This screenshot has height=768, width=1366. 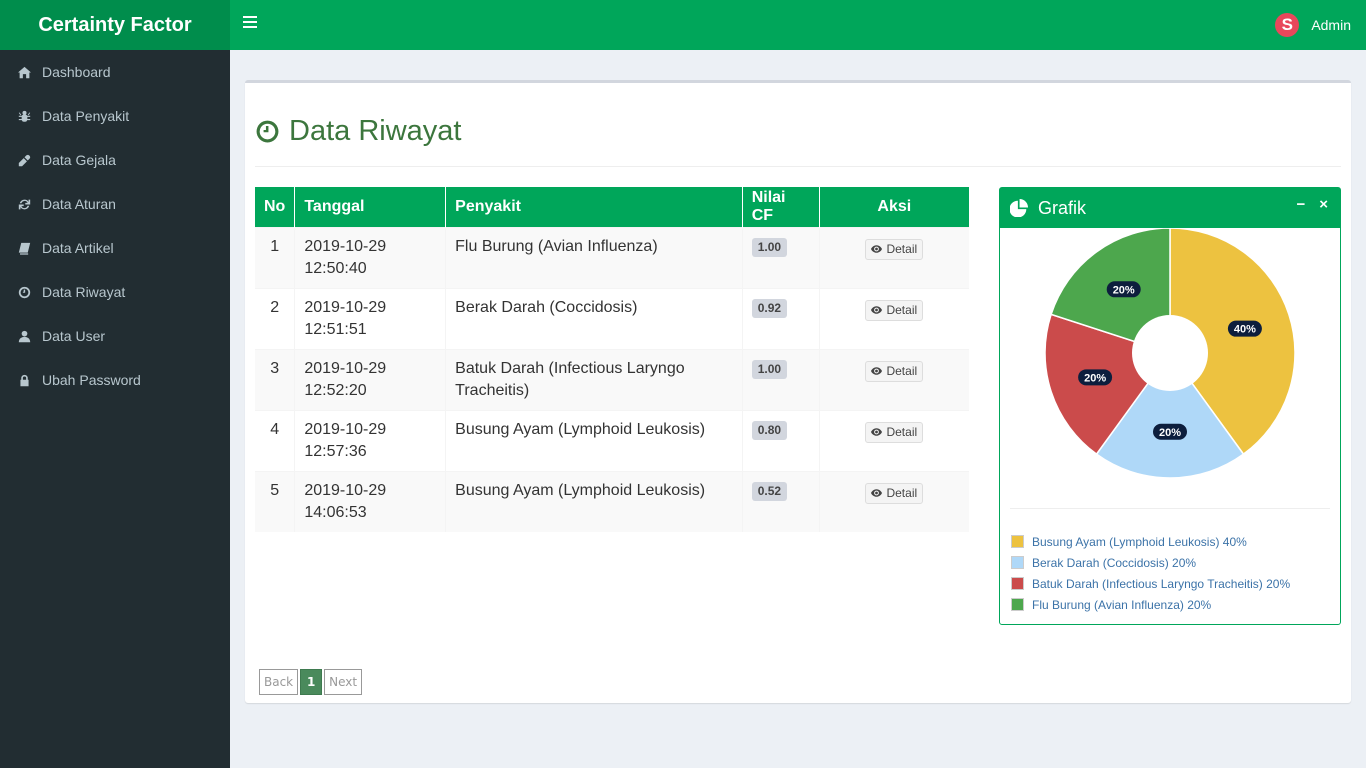 What do you see at coordinates (781, 207) in the screenshot?
I see `column-header-nilai-cf: Nilai CF` at bounding box center [781, 207].